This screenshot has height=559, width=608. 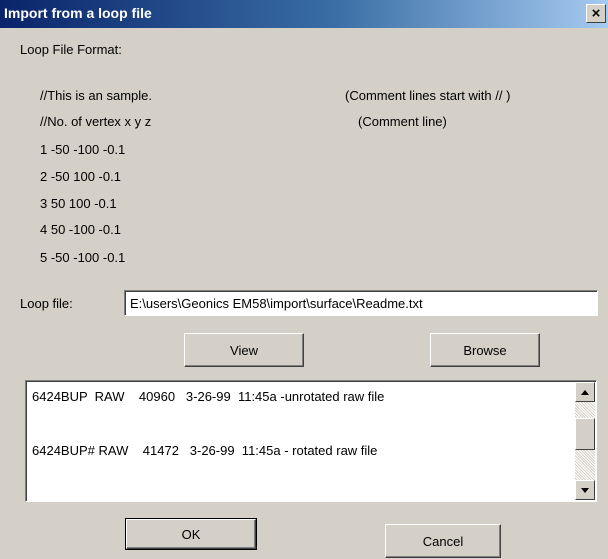 I want to click on title-bar: Import from a loop file ×, so click(x=304, y=14).